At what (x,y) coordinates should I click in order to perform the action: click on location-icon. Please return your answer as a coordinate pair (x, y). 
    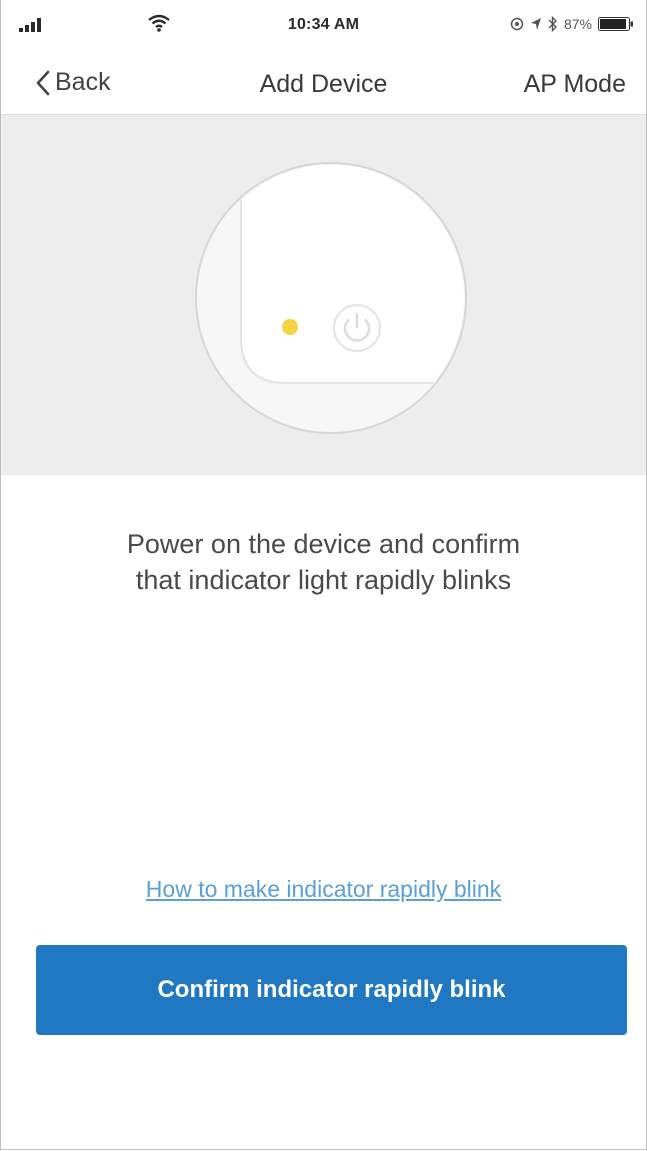
    Looking at the image, I should click on (517, 24).